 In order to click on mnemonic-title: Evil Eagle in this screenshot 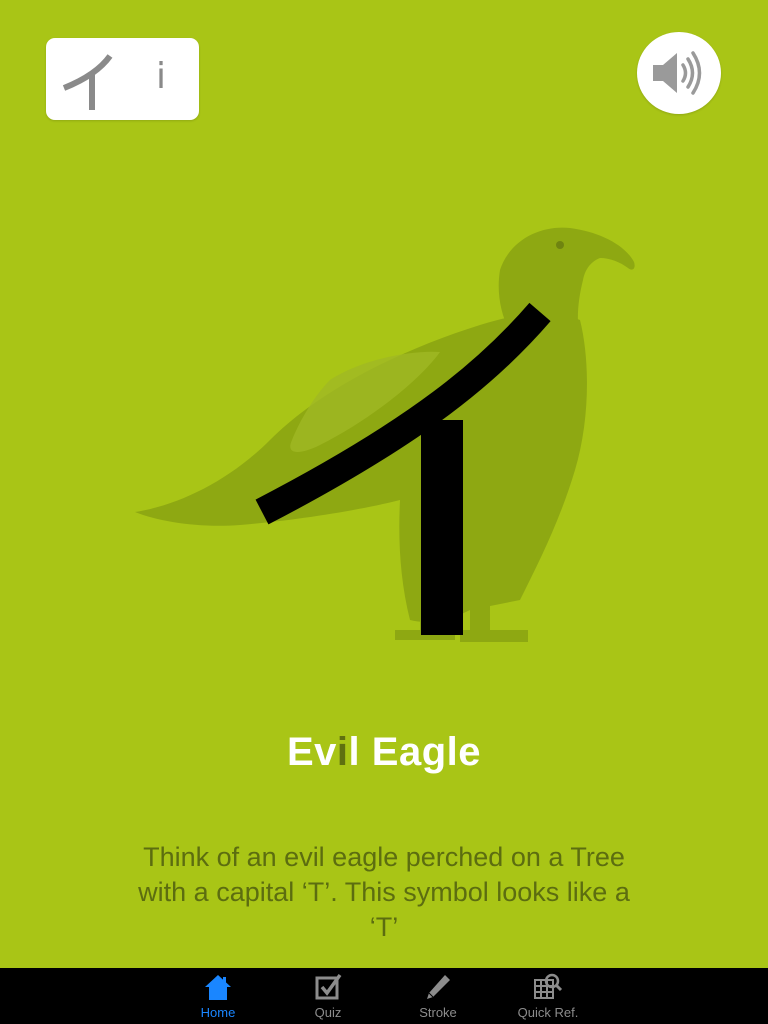, I will do `click(384, 752)`.